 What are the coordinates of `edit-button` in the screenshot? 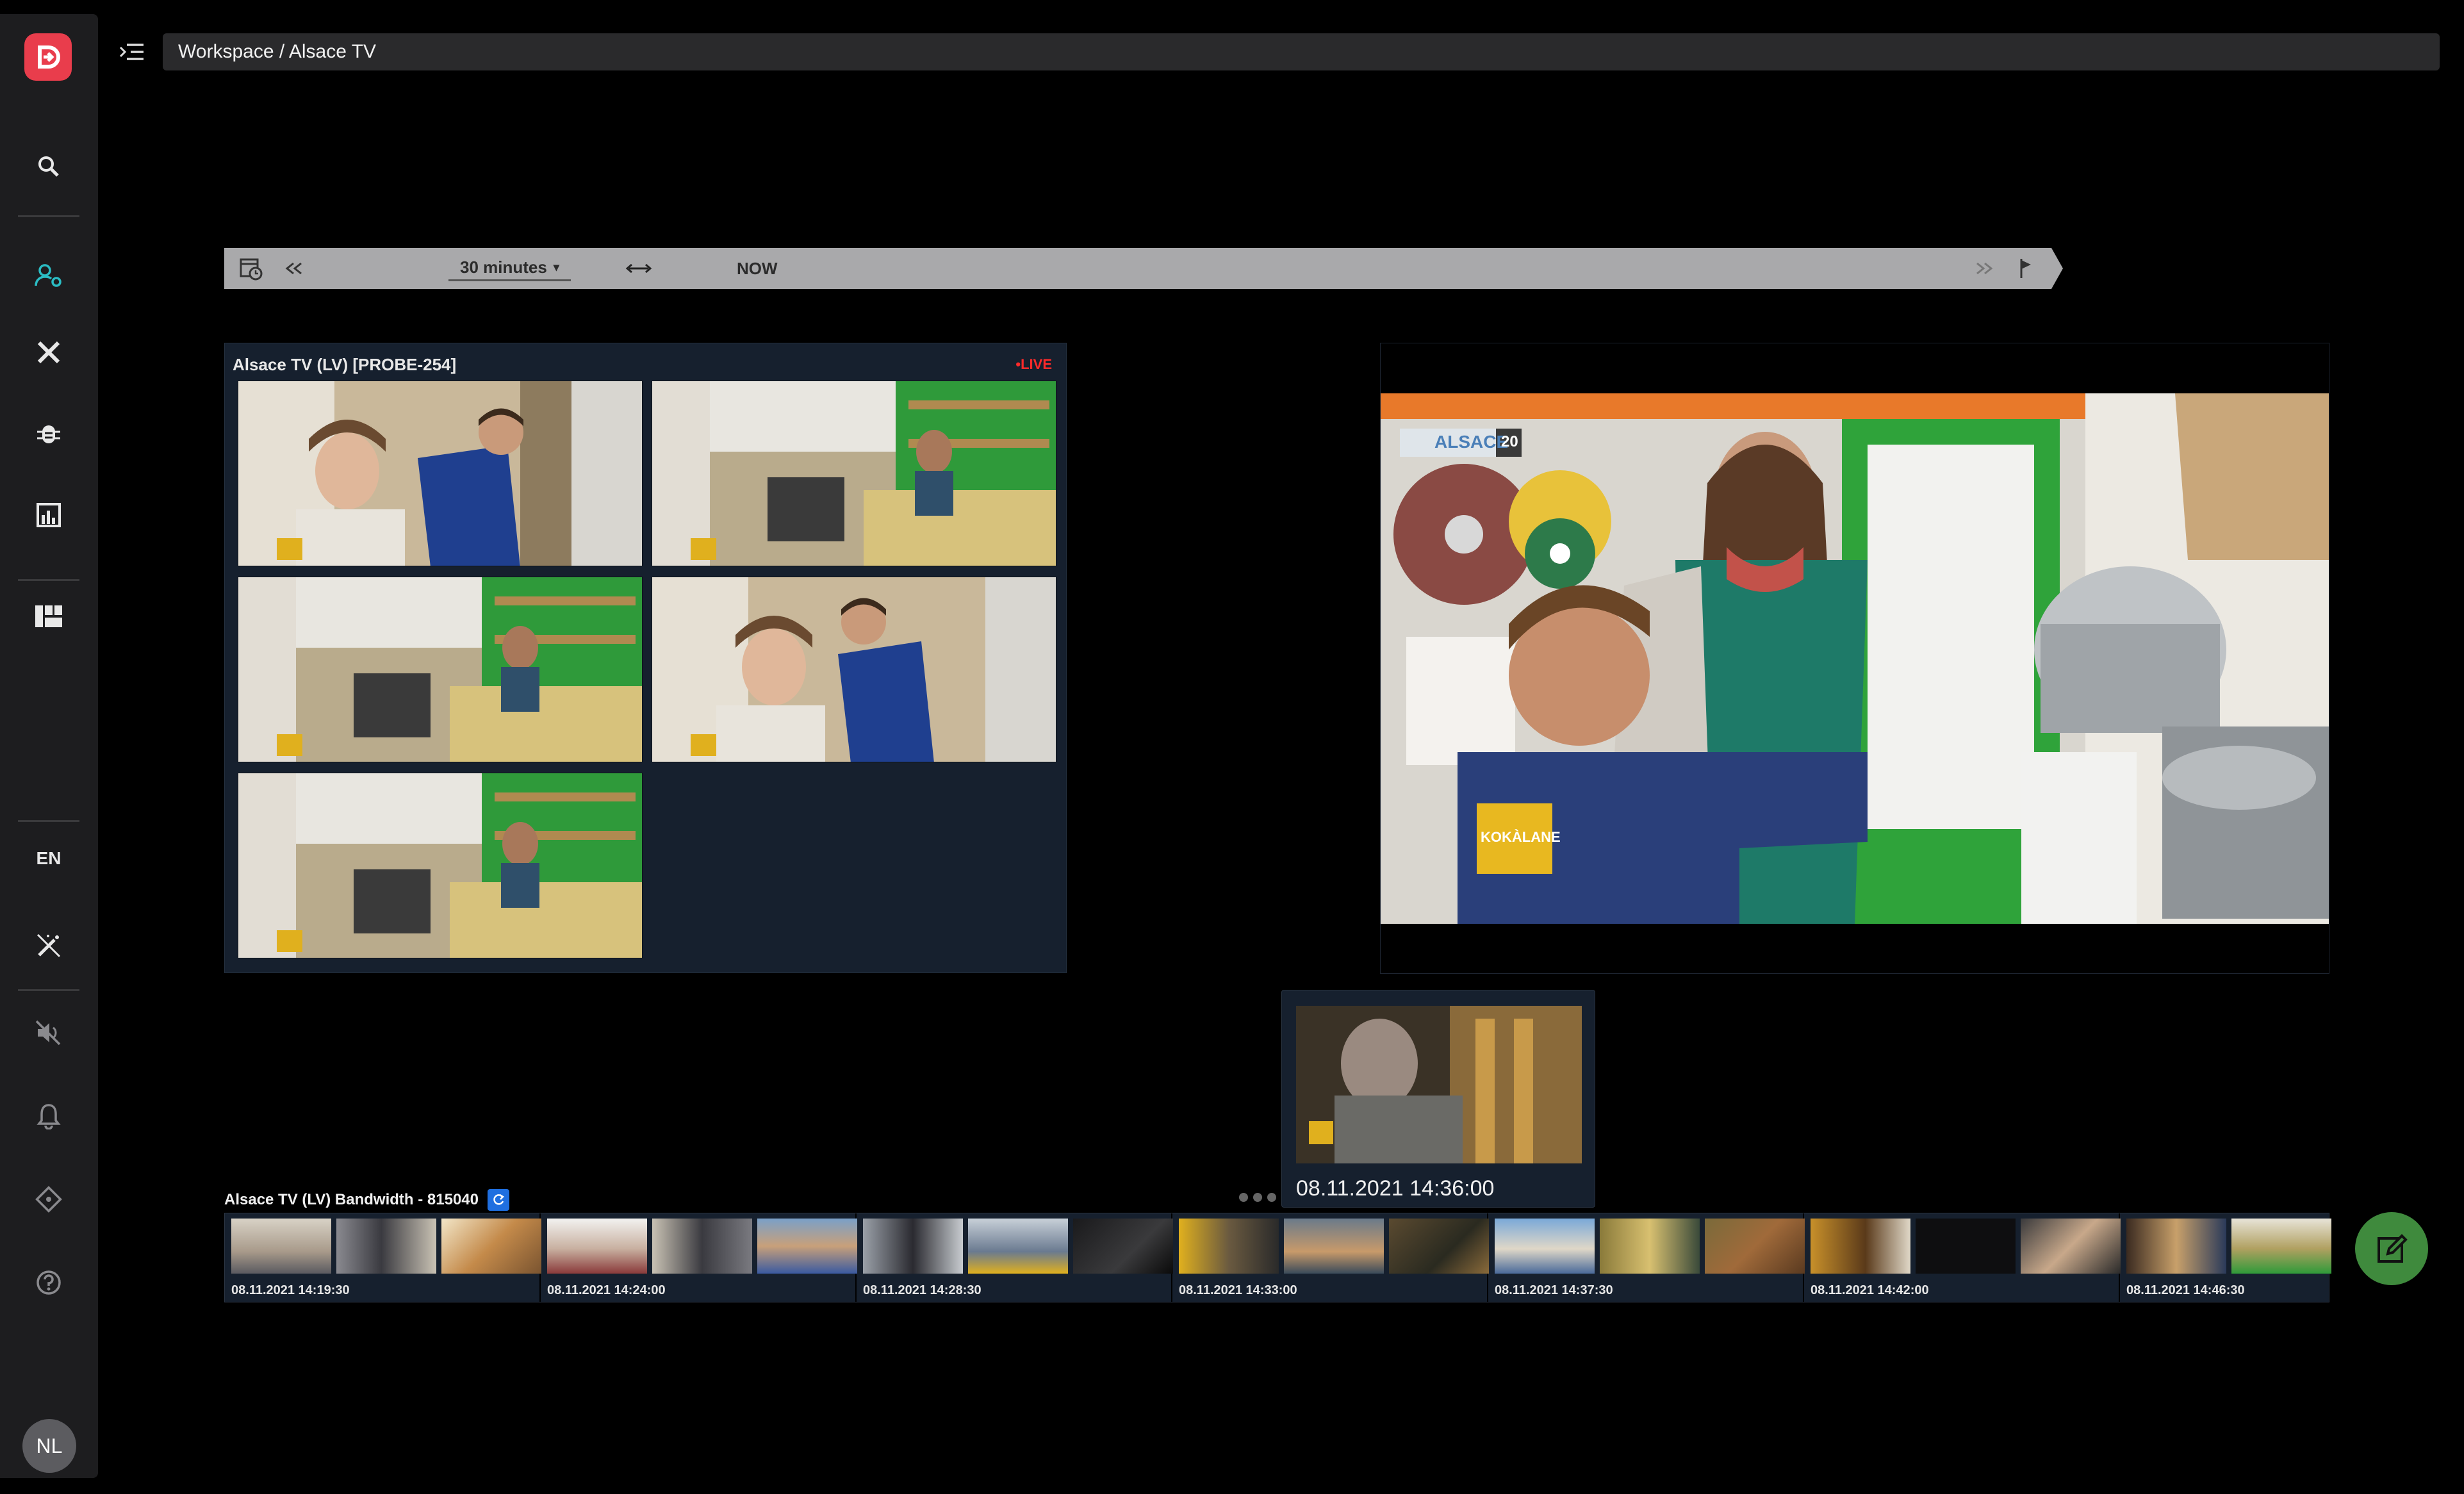 It's located at (2391, 1249).